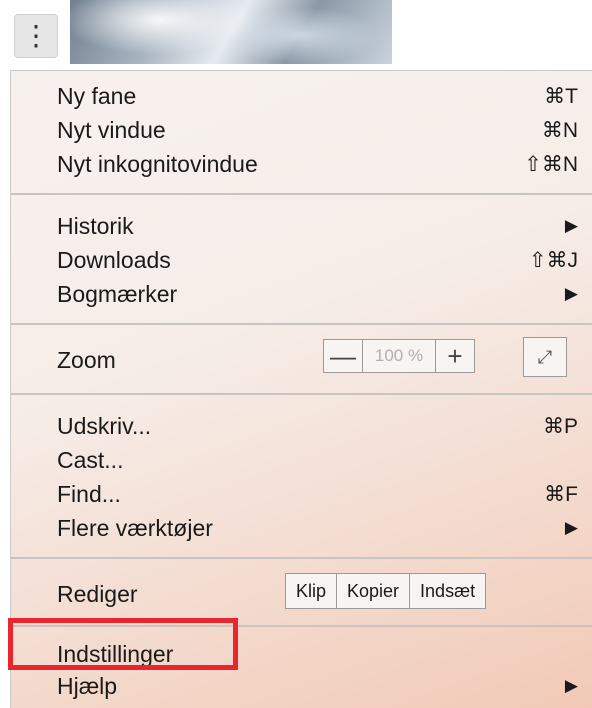  Describe the element at coordinates (317, 686) in the screenshot. I see `menu-item-help: Hjælp ▶` at that location.